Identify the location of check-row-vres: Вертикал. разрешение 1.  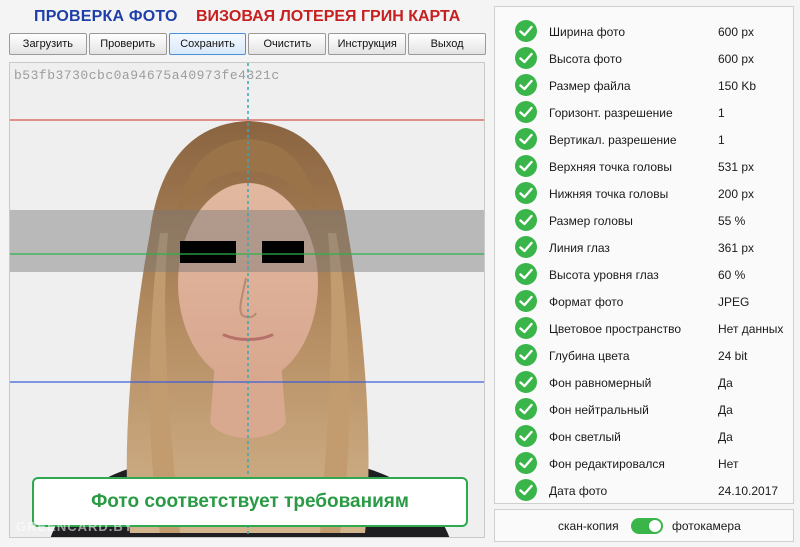
(645, 138).